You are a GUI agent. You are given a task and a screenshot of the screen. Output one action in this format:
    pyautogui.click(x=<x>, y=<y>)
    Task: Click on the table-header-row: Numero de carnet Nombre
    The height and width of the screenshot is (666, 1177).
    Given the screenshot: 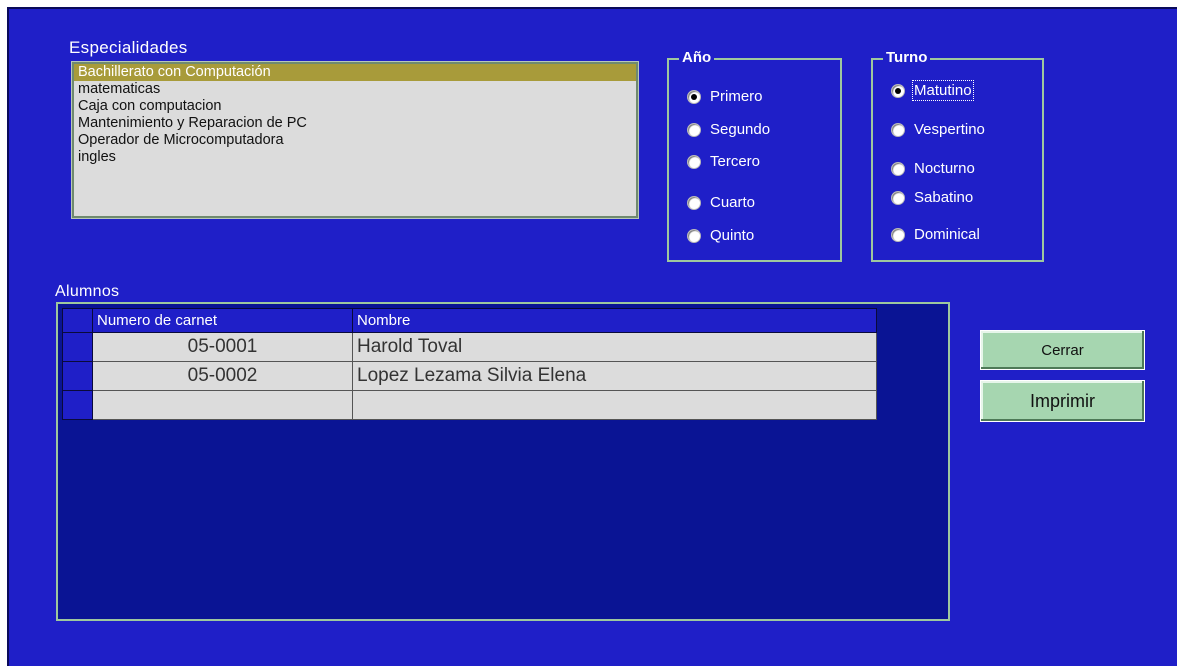 What is the action you would take?
    pyautogui.click(x=469, y=320)
    